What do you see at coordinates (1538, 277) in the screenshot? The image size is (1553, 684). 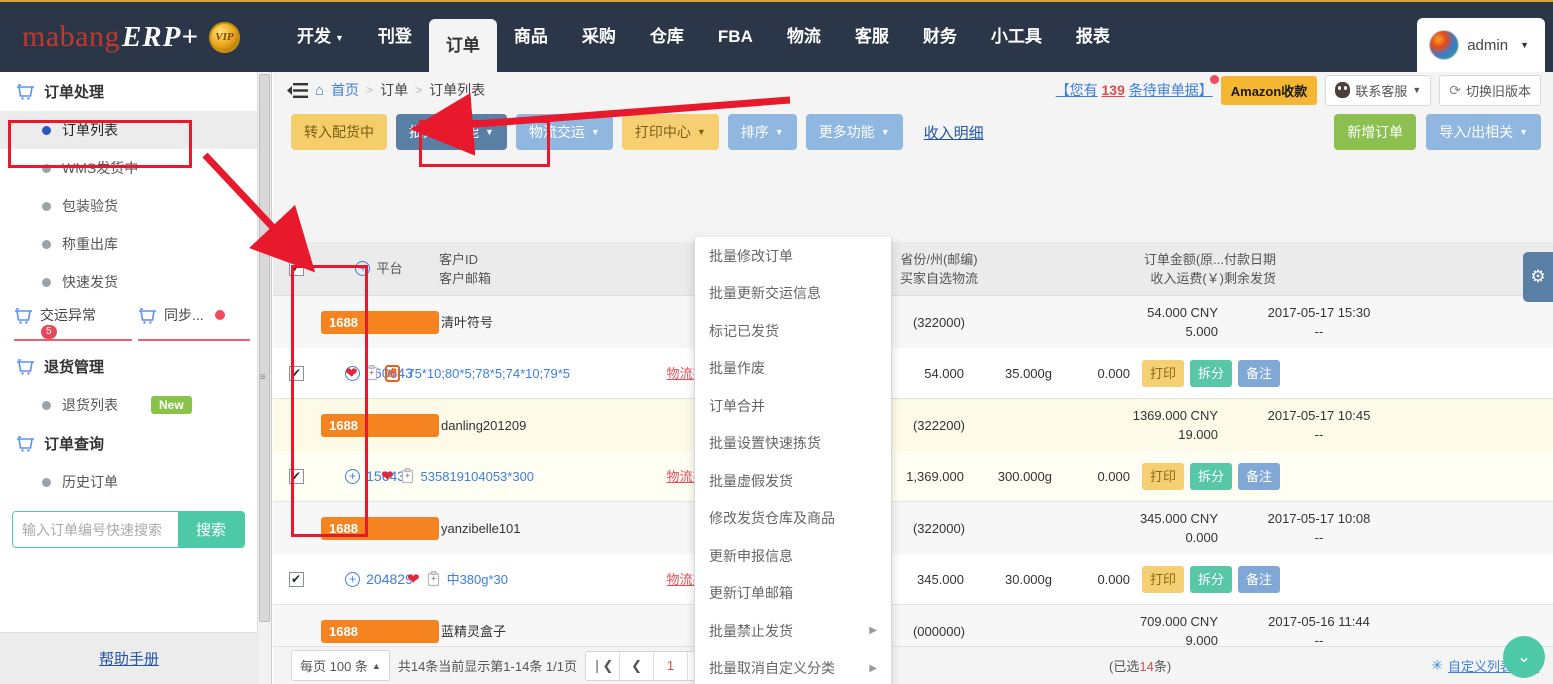 I see `settings-gear-tab: ⚙` at bounding box center [1538, 277].